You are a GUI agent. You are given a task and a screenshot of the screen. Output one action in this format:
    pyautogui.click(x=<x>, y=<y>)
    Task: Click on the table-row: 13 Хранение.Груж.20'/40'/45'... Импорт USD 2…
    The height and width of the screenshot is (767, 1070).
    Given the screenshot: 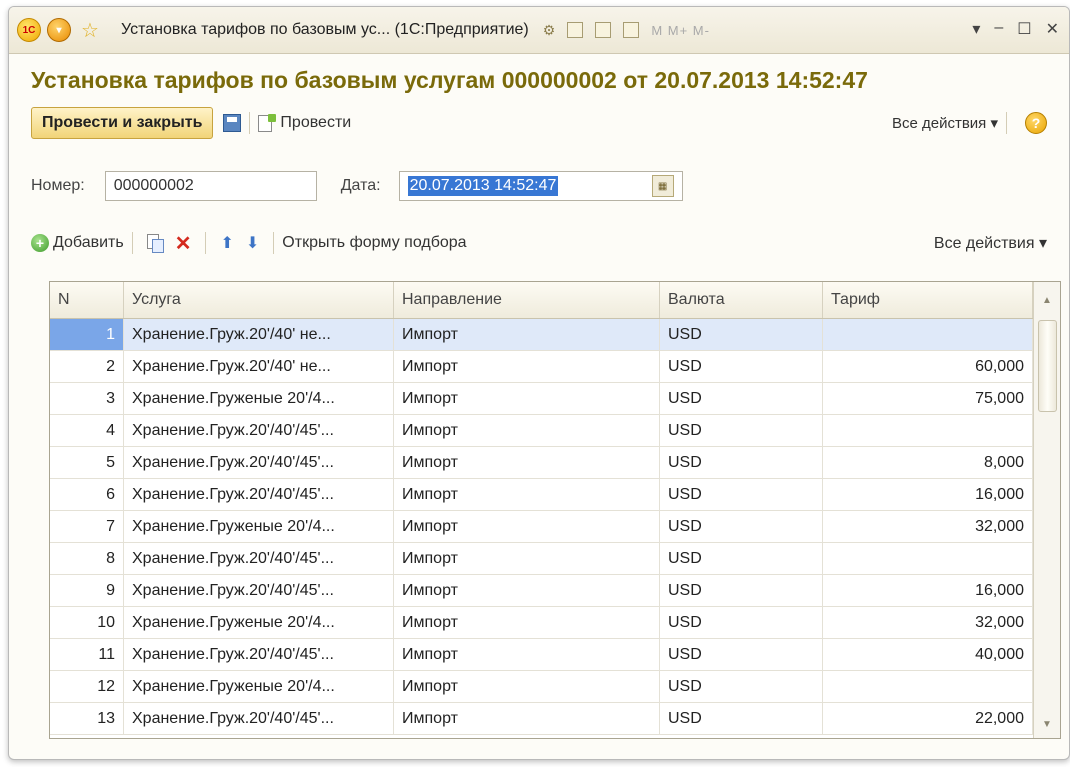 What is the action you would take?
    pyautogui.click(x=555, y=719)
    